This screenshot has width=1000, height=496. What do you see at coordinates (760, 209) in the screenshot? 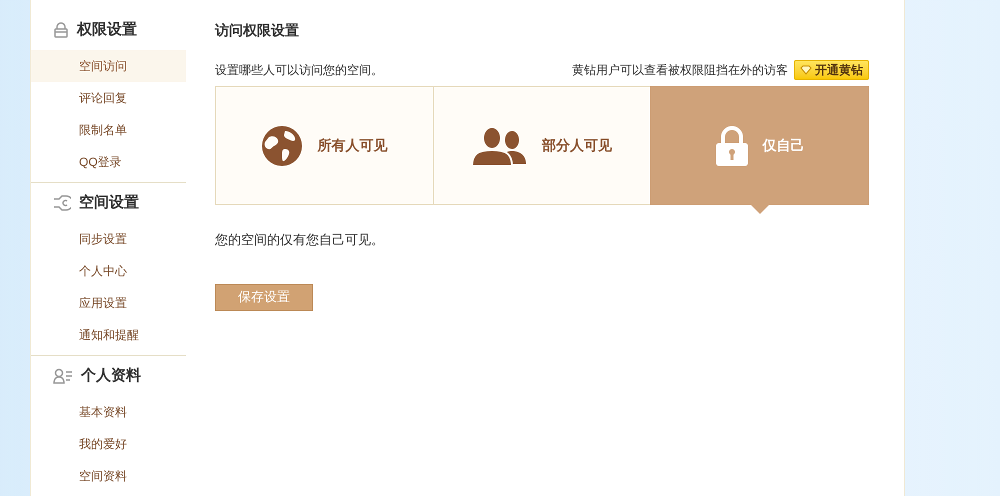
I see `pointer-icon` at bounding box center [760, 209].